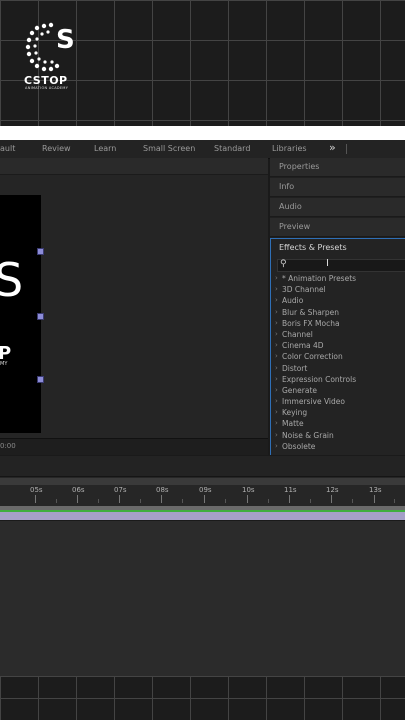 This screenshot has width=405, height=720. Describe the element at coordinates (337, 187) in the screenshot. I see `panel-tab-info: Info` at that location.